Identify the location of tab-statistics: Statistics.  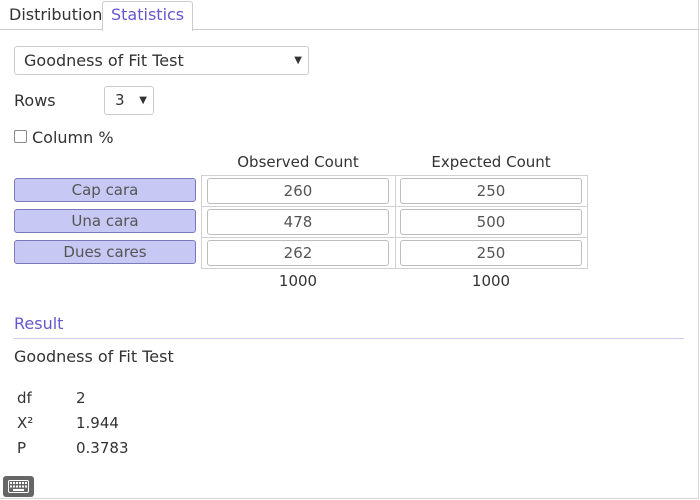
(148, 16).